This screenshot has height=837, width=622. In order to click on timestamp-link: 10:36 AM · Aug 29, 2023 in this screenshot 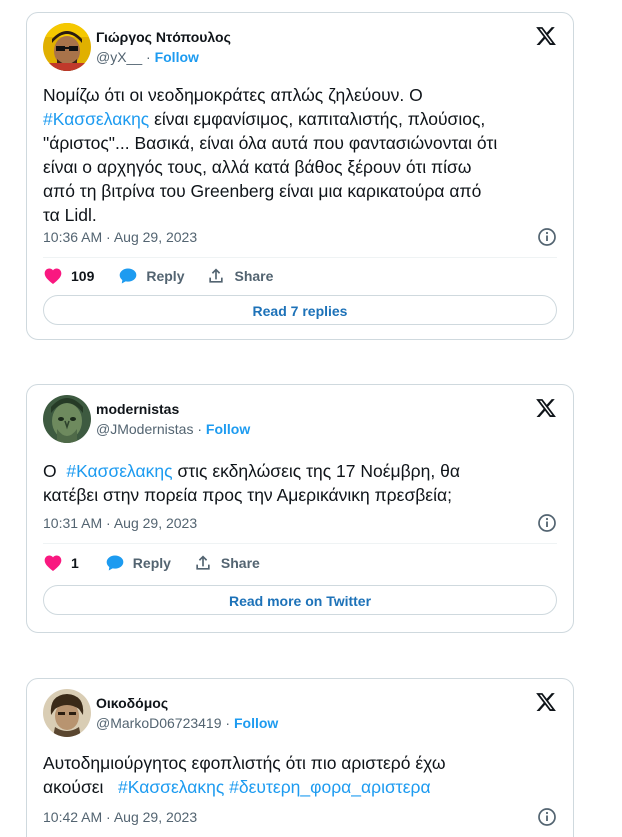, I will do `click(120, 237)`.